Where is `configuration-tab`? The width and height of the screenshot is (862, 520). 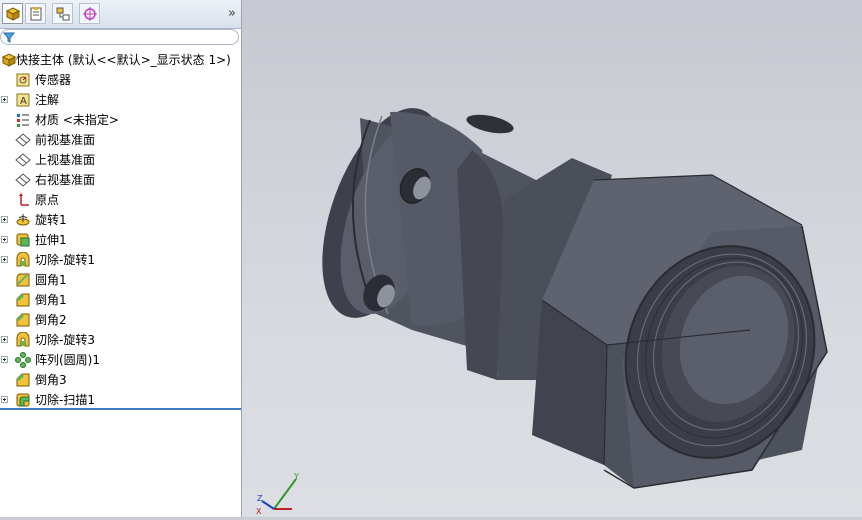
configuration-tab is located at coordinates (62, 13).